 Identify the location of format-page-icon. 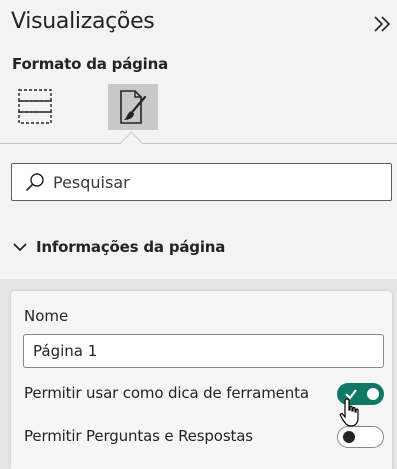
(133, 107).